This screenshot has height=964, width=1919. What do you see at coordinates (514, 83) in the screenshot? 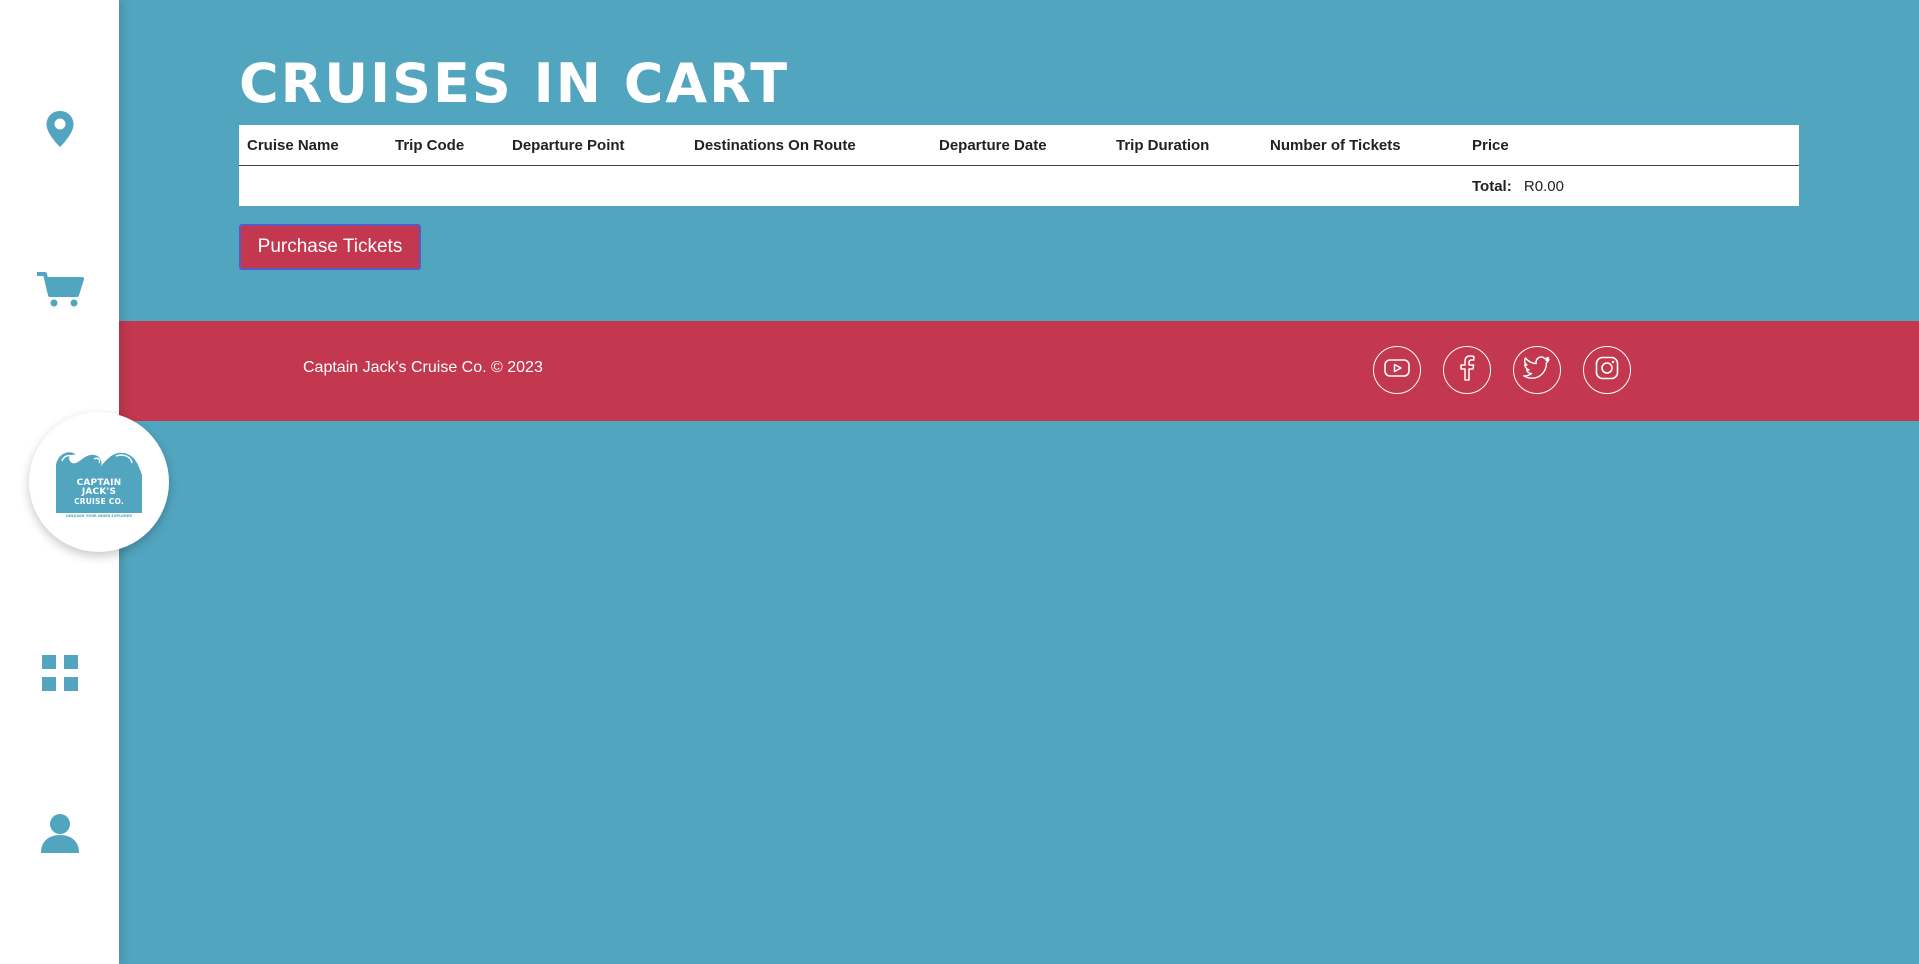
I see `page-title: Cruises in Cart` at bounding box center [514, 83].